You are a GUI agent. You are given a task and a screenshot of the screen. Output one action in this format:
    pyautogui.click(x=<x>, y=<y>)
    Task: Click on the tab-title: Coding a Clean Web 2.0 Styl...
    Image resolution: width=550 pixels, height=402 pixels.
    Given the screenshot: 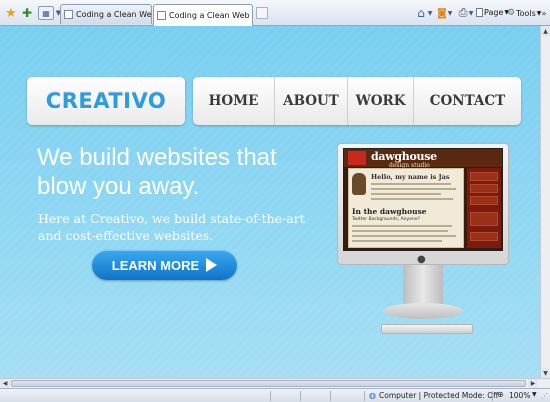 What is the action you would take?
    pyautogui.click(x=114, y=14)
    